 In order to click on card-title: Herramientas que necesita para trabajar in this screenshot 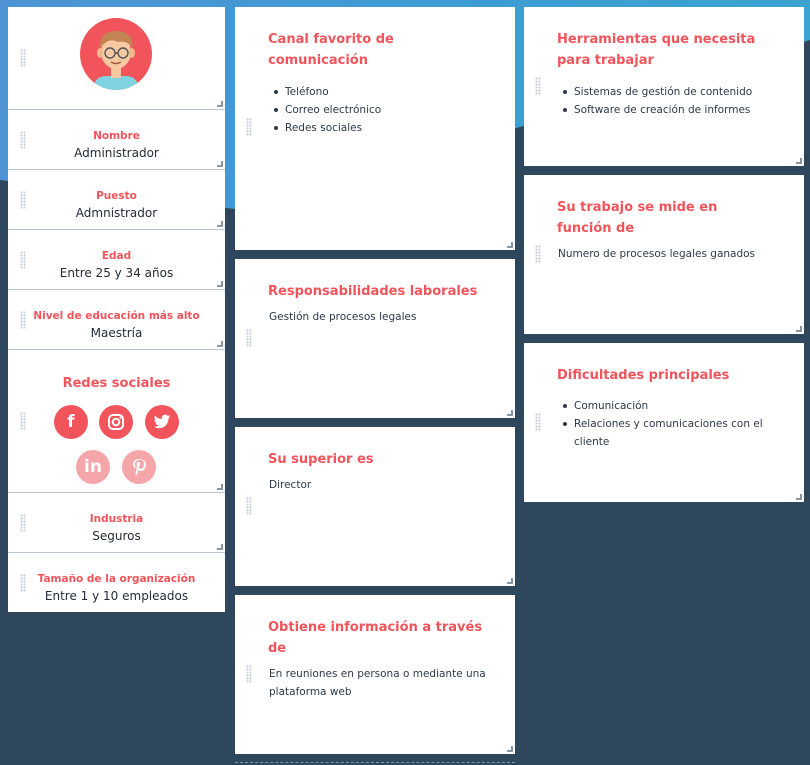, I will do `click(656, 50)`.